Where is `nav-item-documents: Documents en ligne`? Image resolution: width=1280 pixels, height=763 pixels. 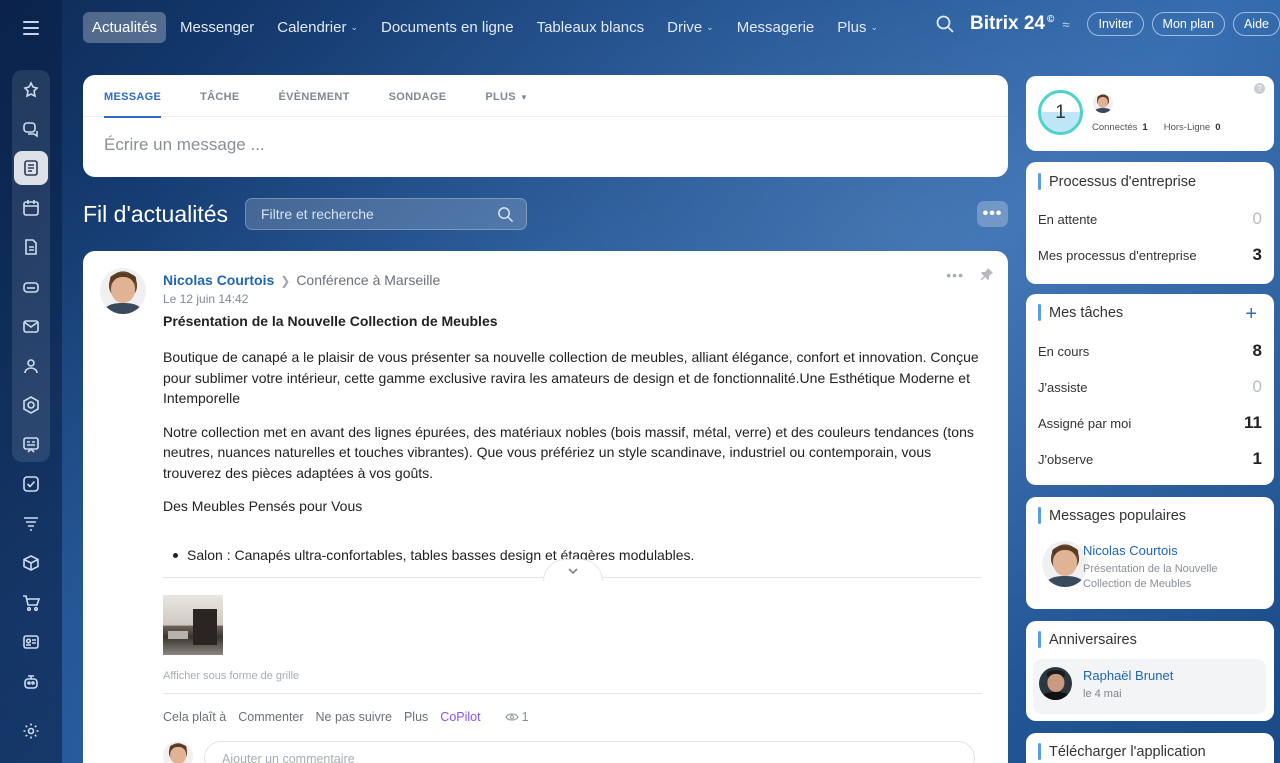
nav-item-documents: Documents en ligne is located at coordinates (447, 27).